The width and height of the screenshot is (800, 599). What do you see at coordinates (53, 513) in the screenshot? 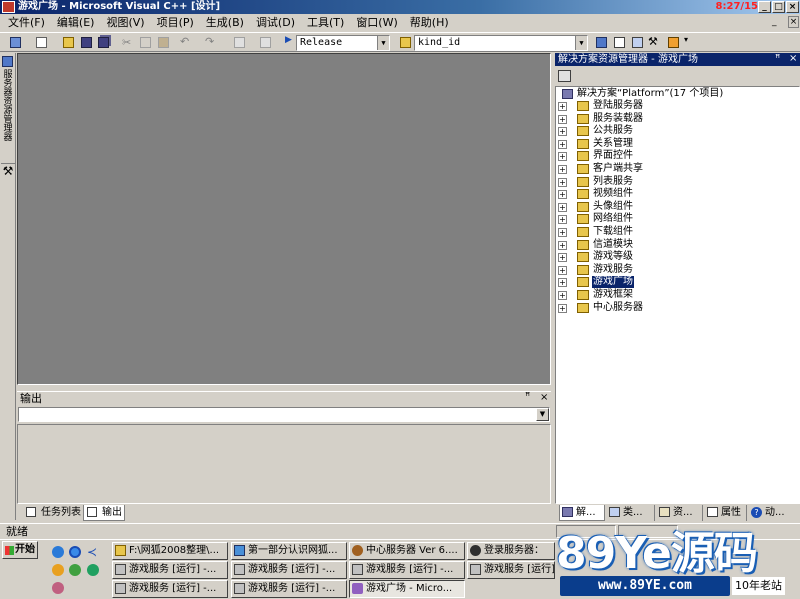
I see `tab-task-list: 任务列表` at bounding box center [53, 513].